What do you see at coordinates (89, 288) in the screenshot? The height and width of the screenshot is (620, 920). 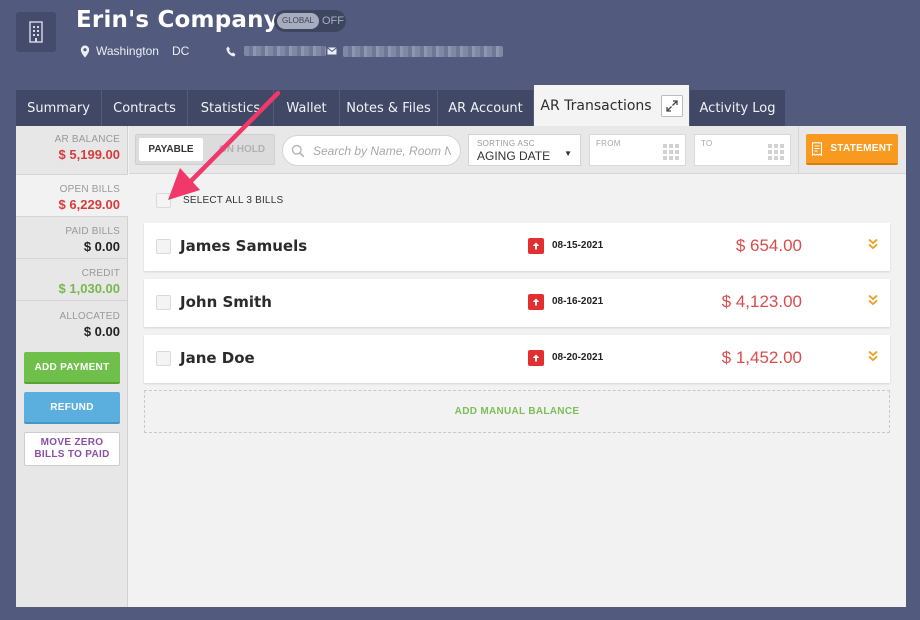 I see `credit-value: $ 1,030.00` at bounding box center [89, 288].